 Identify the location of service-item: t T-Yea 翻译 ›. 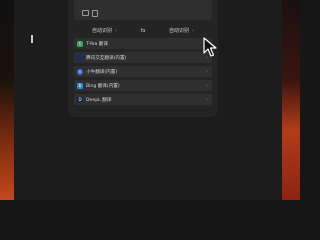
(143, 43).